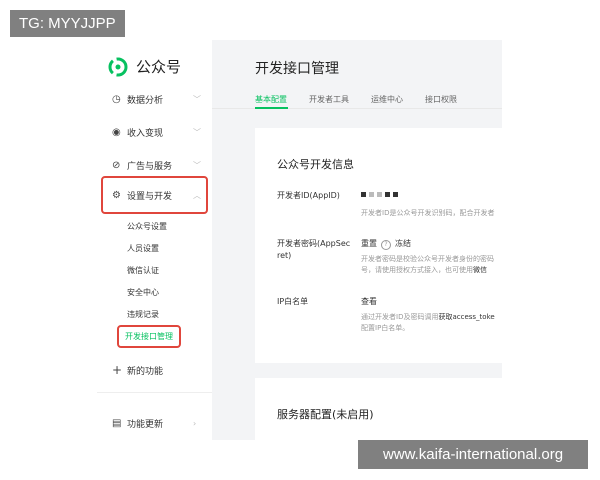 The width and height of the screenshot is (600, 480). Describe the element at coordinates (369, 301) in the screenshot. I see `ip-view-link: 查看` at that location.